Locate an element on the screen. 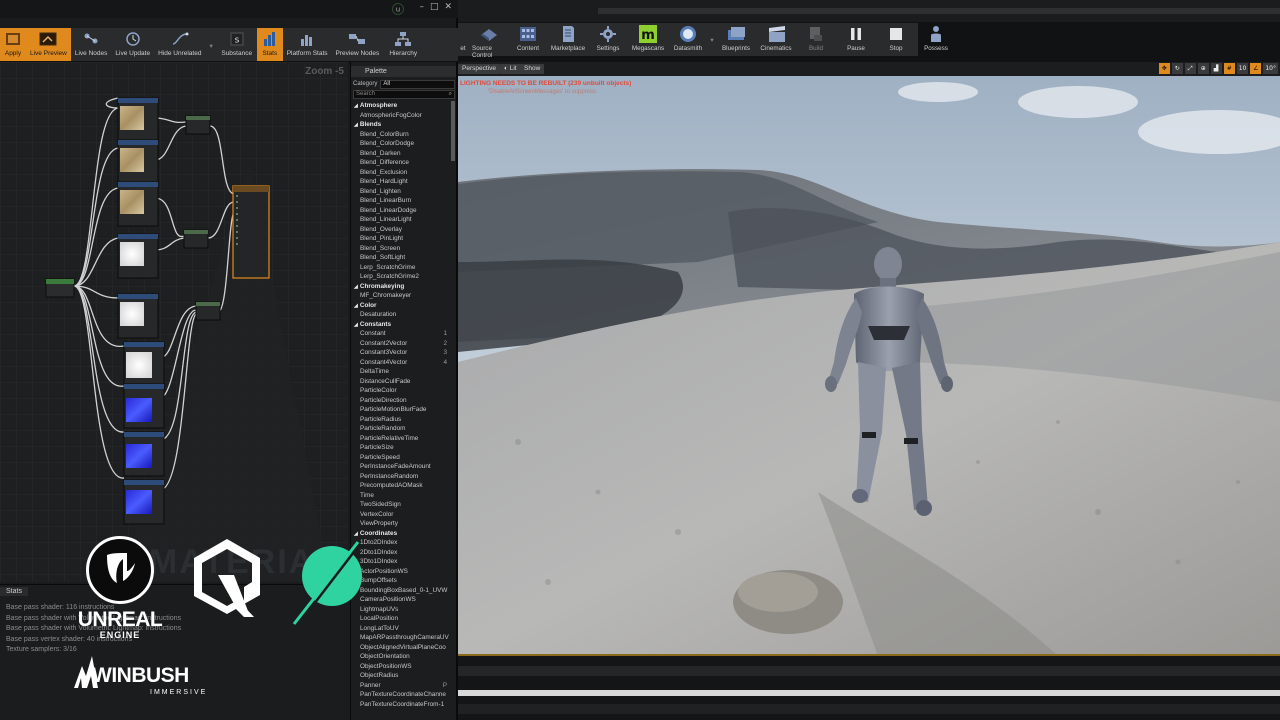  palette-item: PerInstanceRandom is located at coordinates (401, 477).